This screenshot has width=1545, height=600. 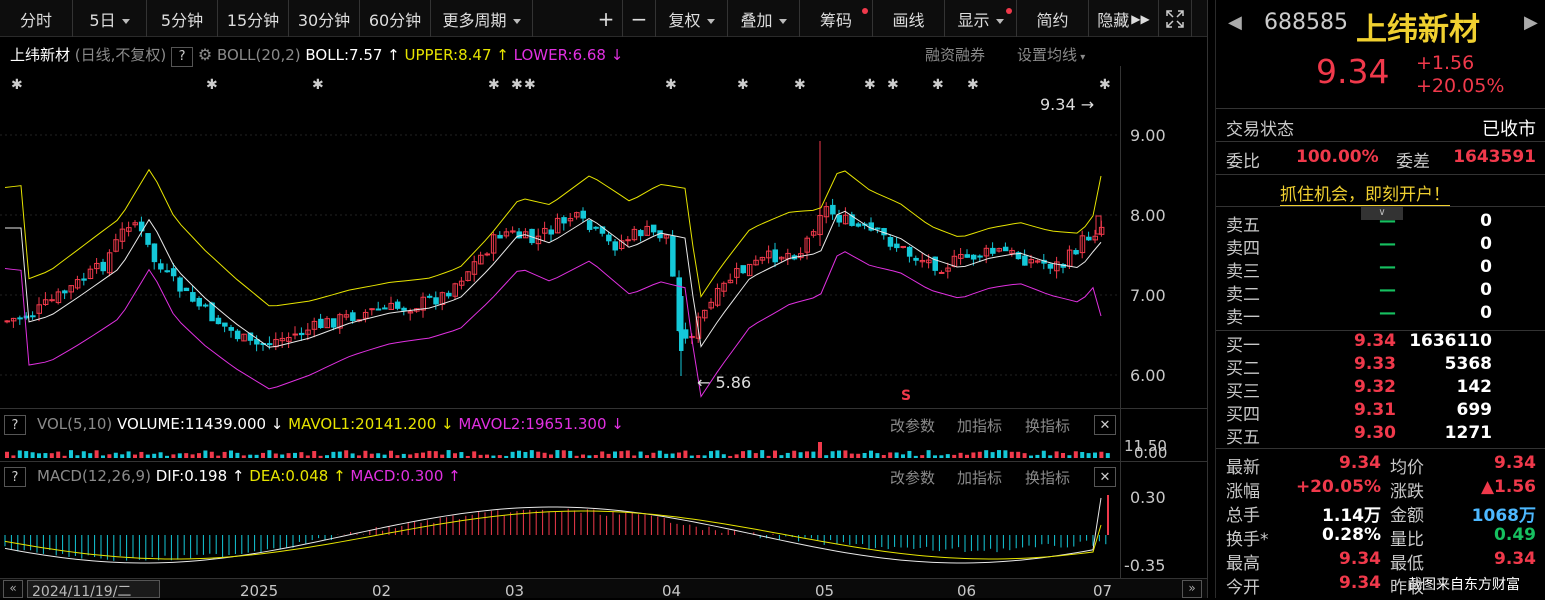 I want to click on set-ma-button: 设置均线 ▾, so click(x=1051, y=54).